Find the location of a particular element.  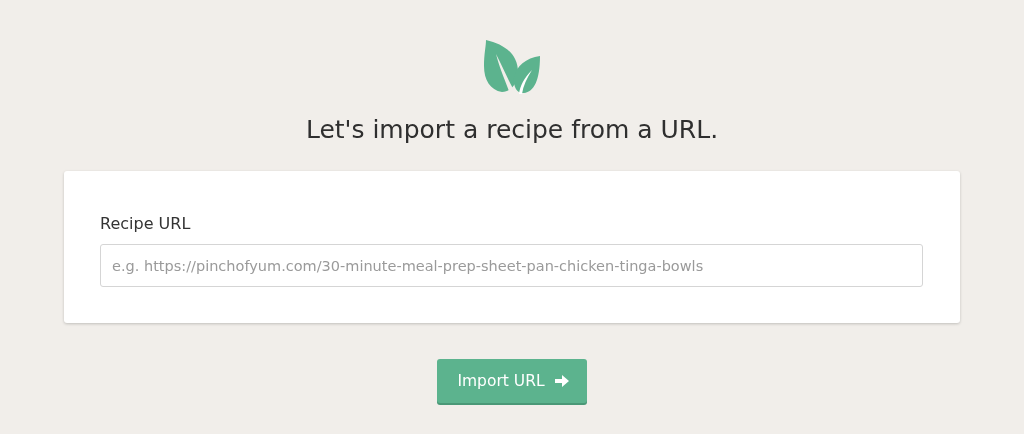

arrow-right-icon is located at coordinates (561, 381).